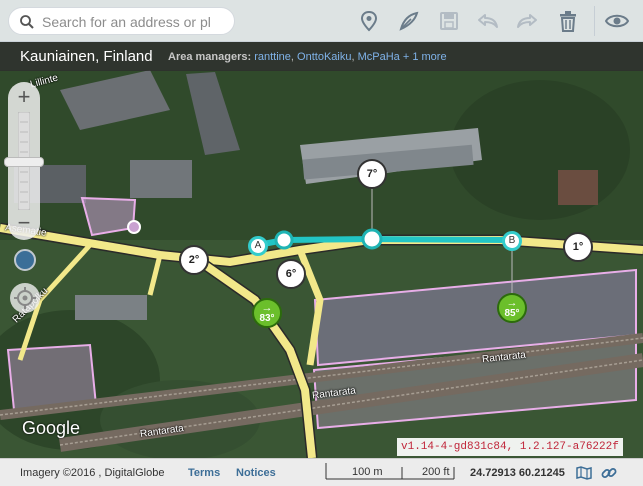 The image size is (643, 486). I want to click on angle-label: 1°, so click(578, 247).